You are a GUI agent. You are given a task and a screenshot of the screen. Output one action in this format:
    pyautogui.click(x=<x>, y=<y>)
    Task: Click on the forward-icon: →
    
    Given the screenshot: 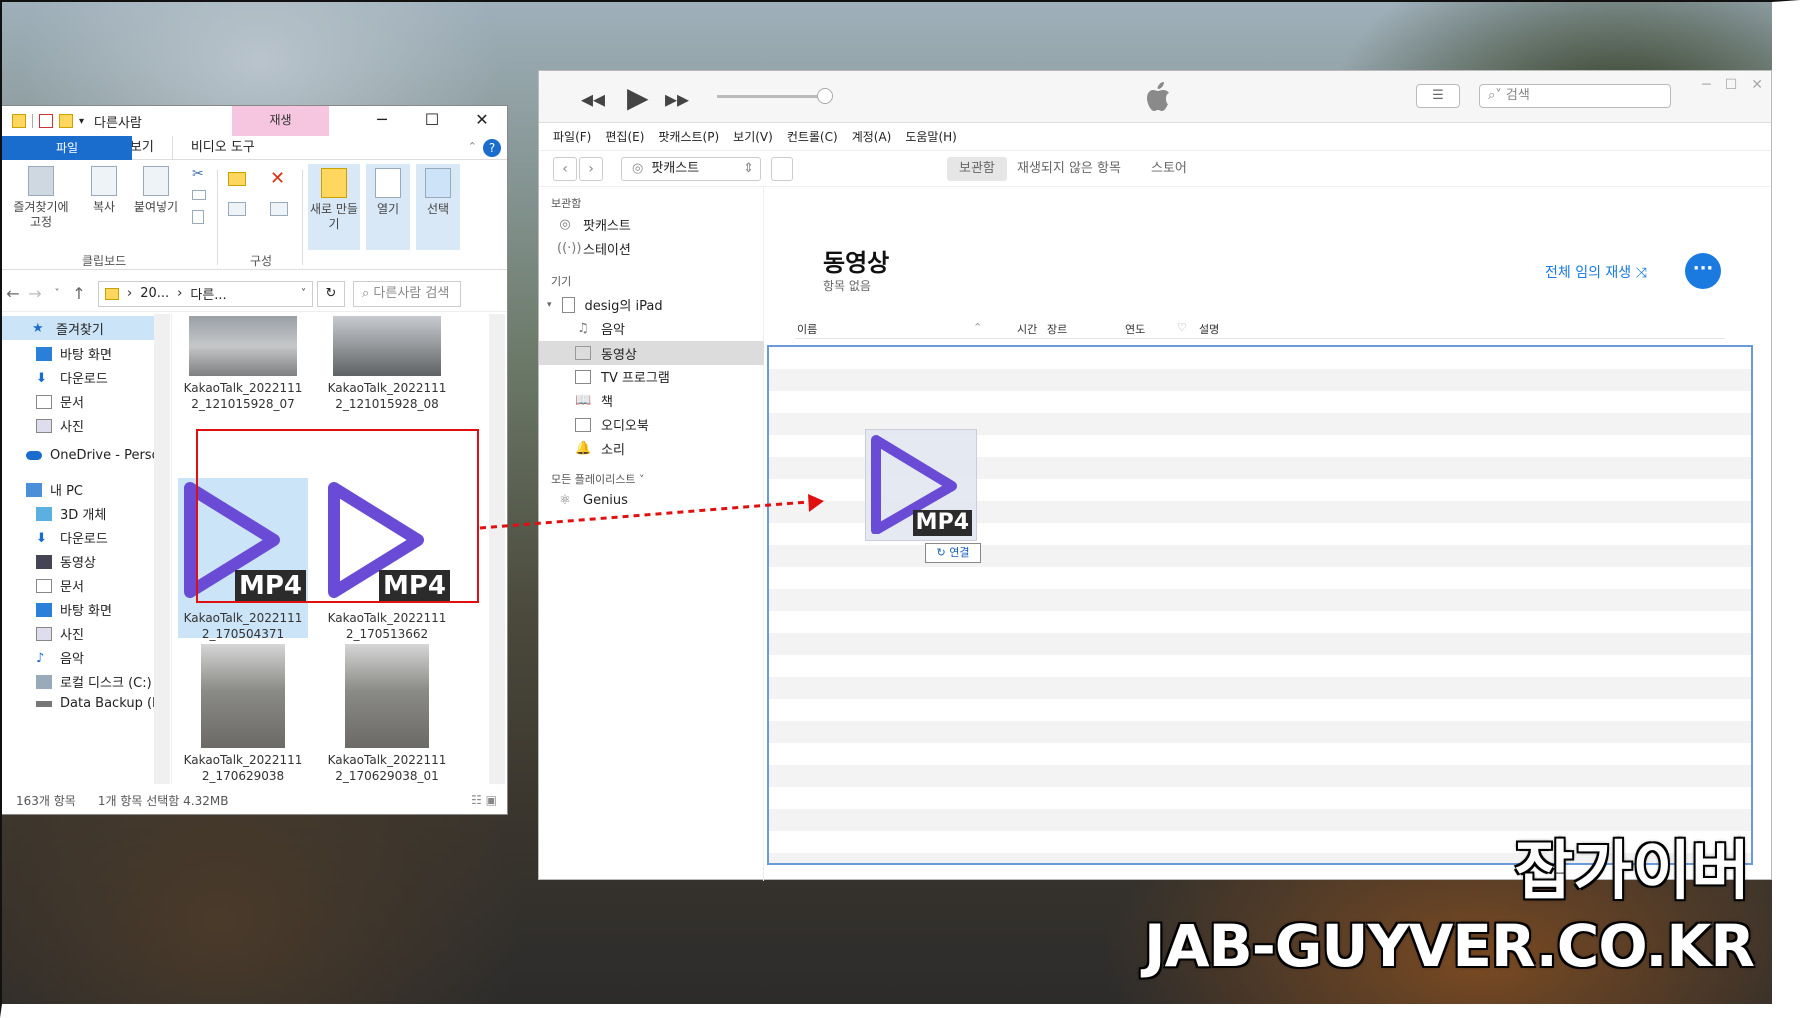 What is the action you would take?
    pyautogui.click(x=35, y=293)
    